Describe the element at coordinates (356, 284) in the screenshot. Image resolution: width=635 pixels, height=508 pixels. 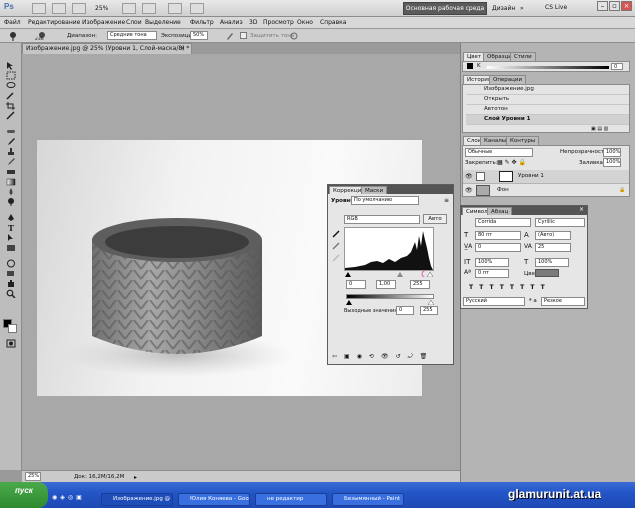
I see `input-black-value: 0` at that location.